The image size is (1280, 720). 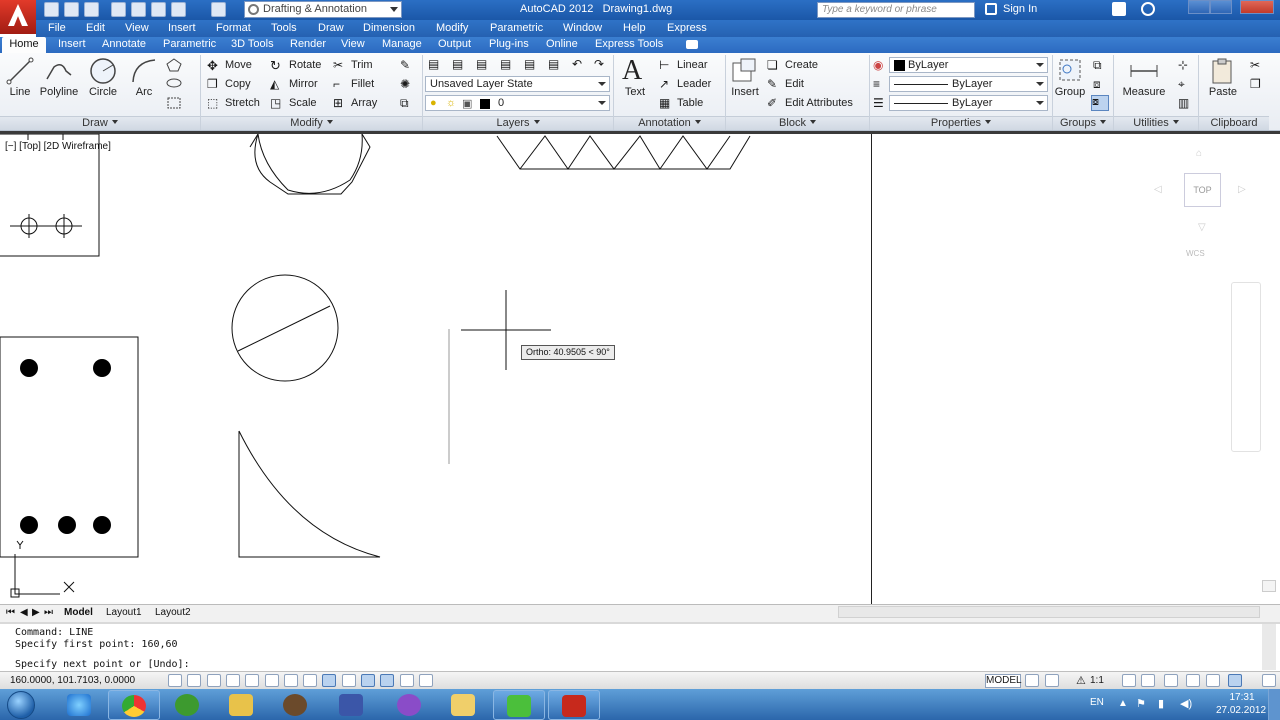 I want to click on taskbar-chrome, so click(x=134, y=705).